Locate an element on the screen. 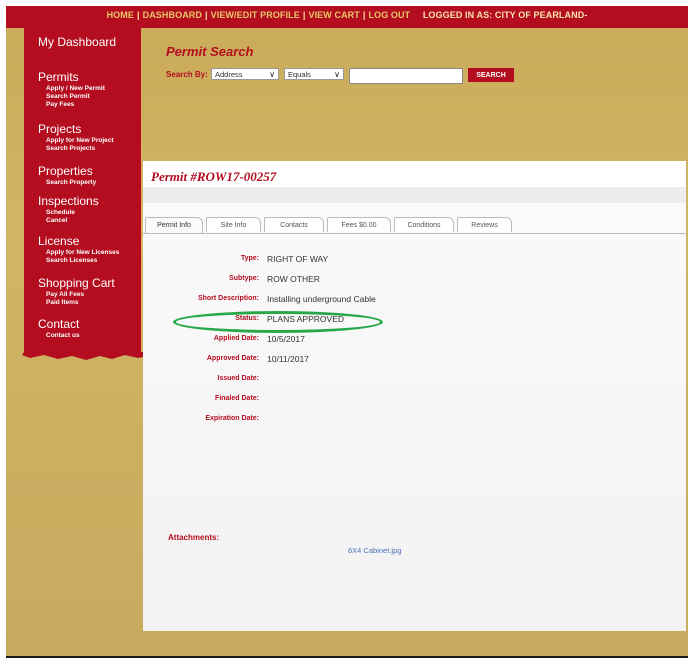 This screenshot has width=694, height=664. tab-conditions: Conditions is located at coordinates (424, 224).